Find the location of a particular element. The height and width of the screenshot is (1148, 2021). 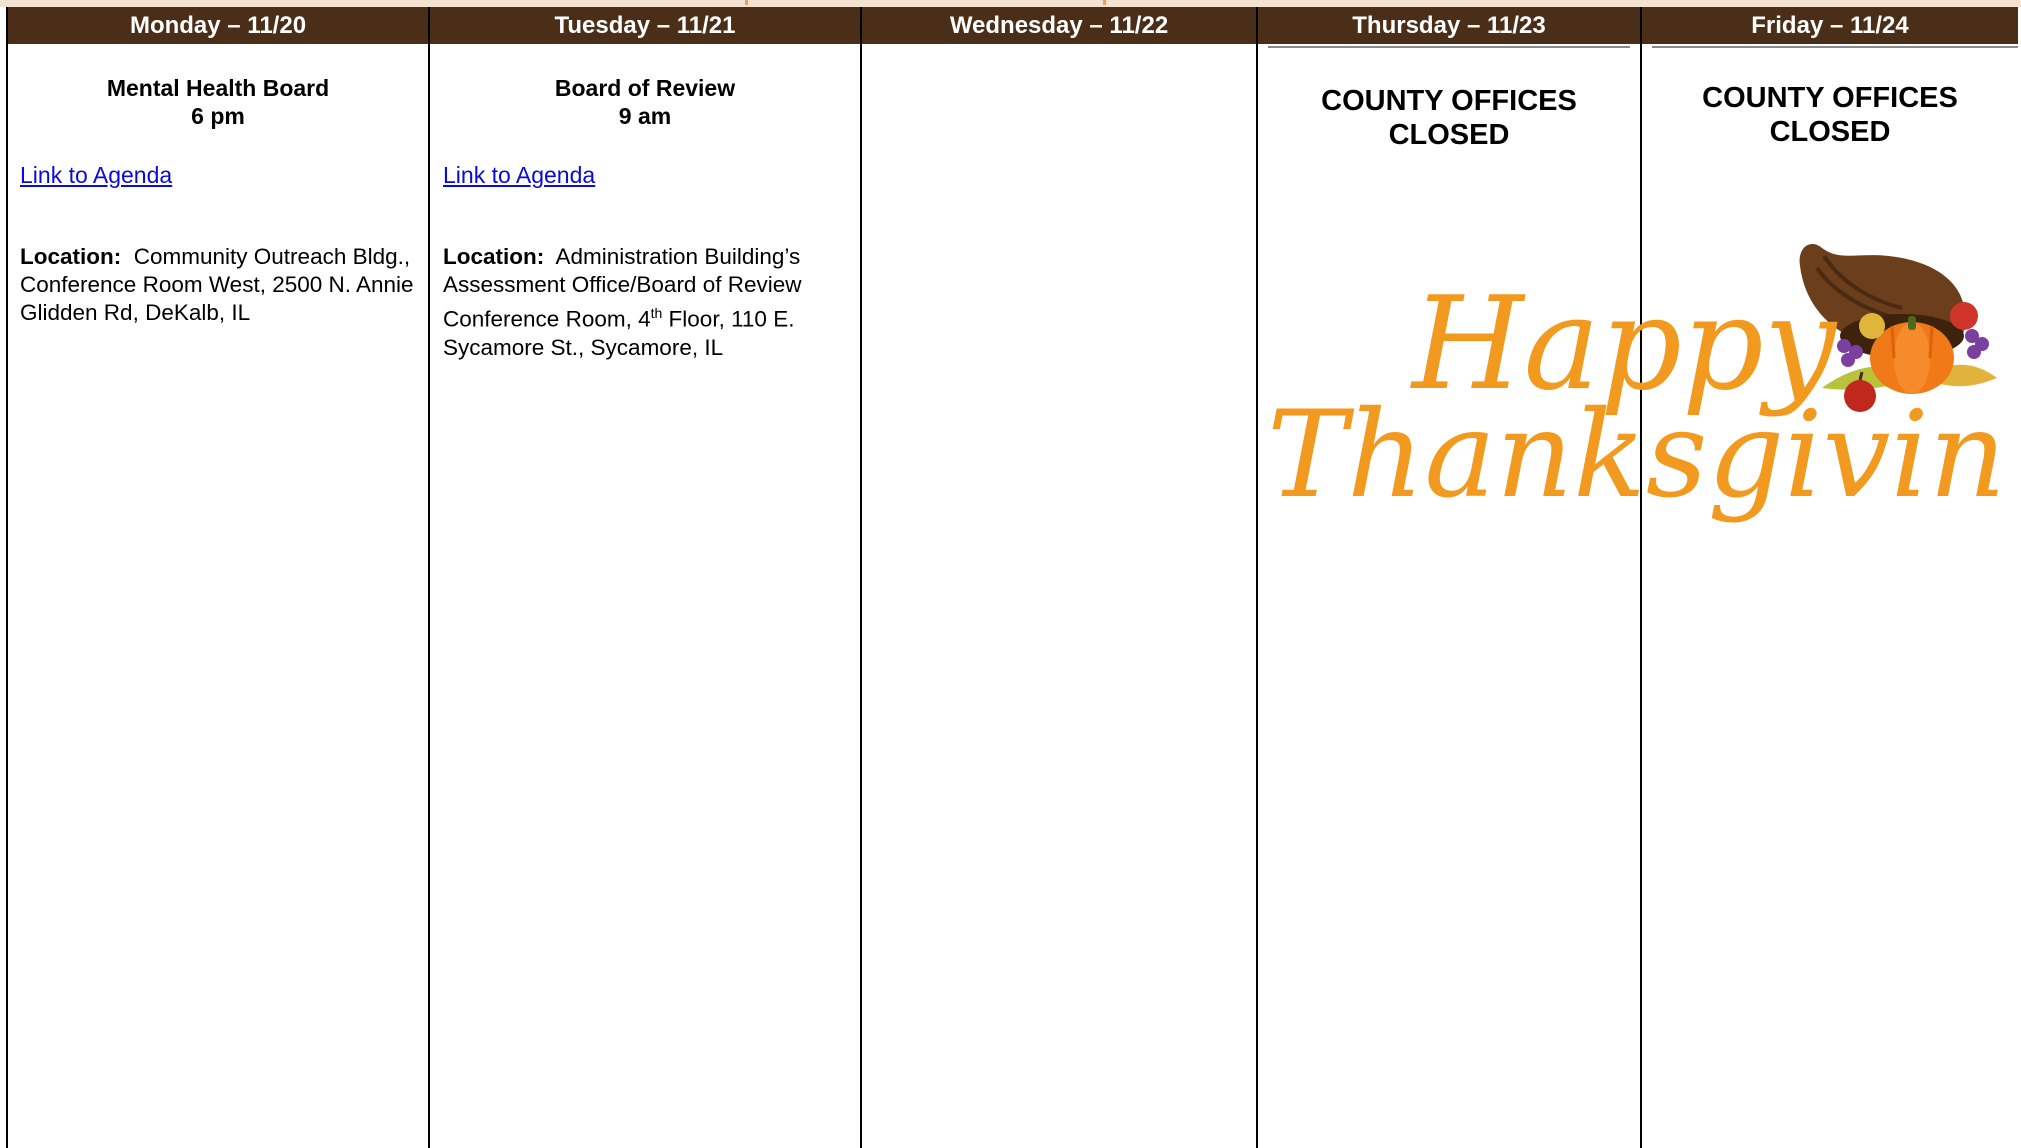

event-time: 9 am is located at coordinates (645, 116).